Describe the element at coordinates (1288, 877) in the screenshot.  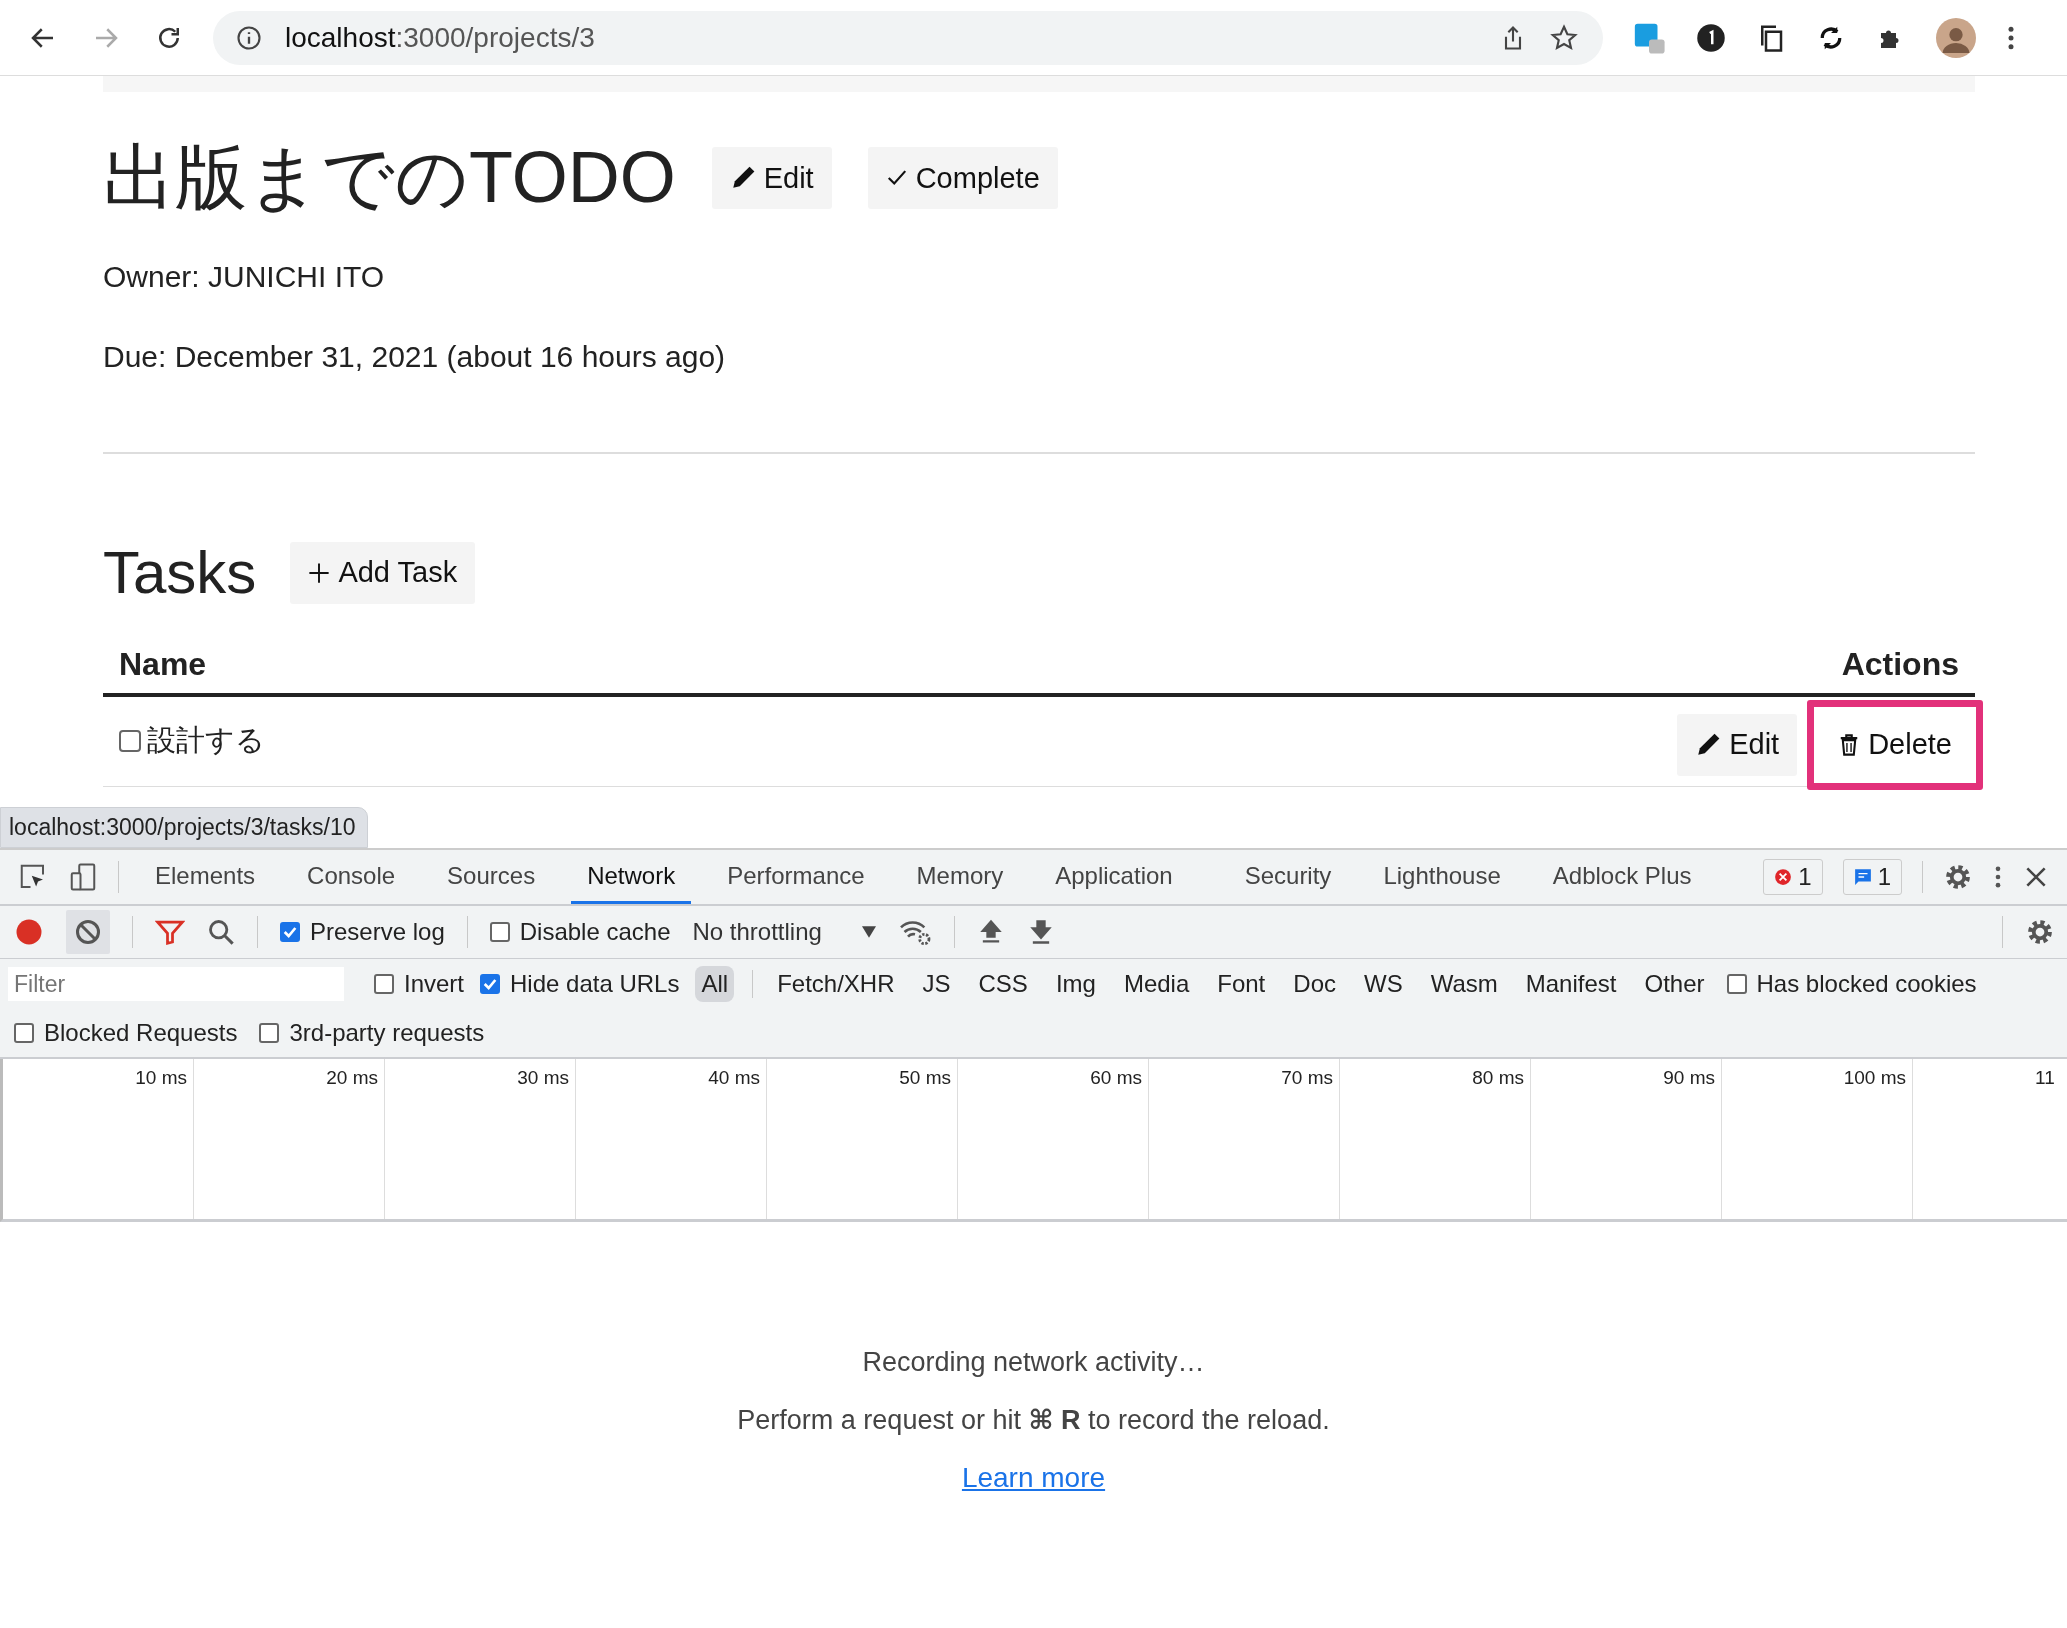
I see `devtools-tab: Security` at that location.